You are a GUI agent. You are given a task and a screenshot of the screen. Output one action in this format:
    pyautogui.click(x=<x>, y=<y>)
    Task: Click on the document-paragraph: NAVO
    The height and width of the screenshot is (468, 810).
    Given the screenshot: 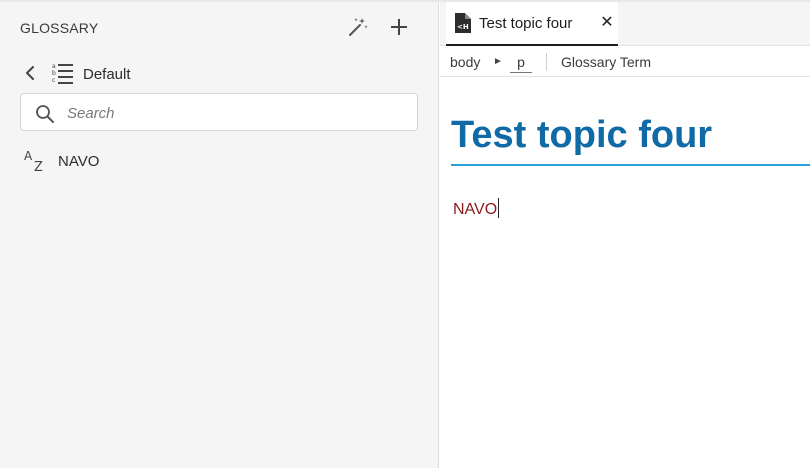 What is the action you would take?
    pyautogui.click(x=476, y=208)
    